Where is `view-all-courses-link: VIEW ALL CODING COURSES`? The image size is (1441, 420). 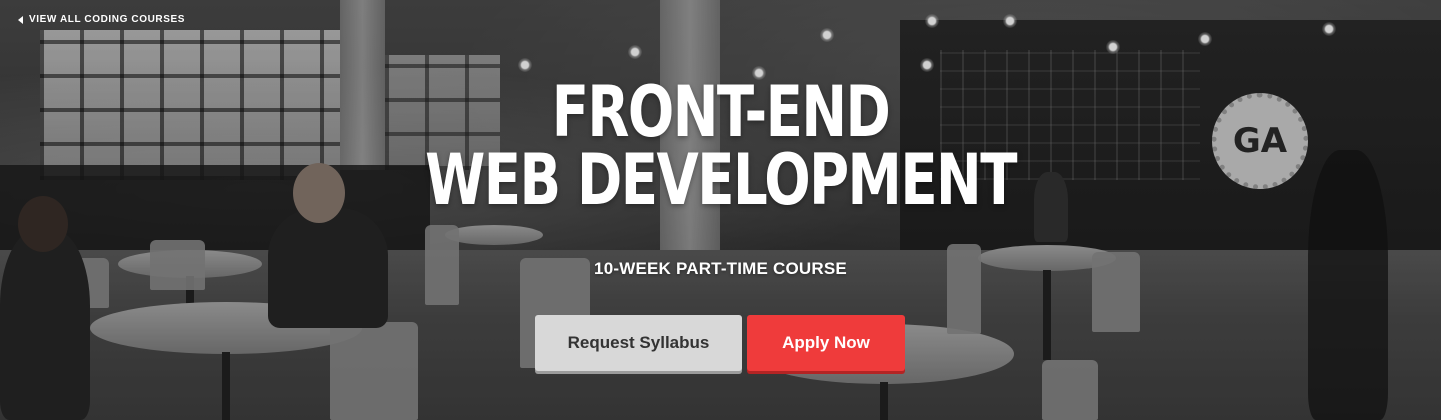
view-all-courses-link: VIEW ALL CODING COURSES is located at coordinates (101, 19).